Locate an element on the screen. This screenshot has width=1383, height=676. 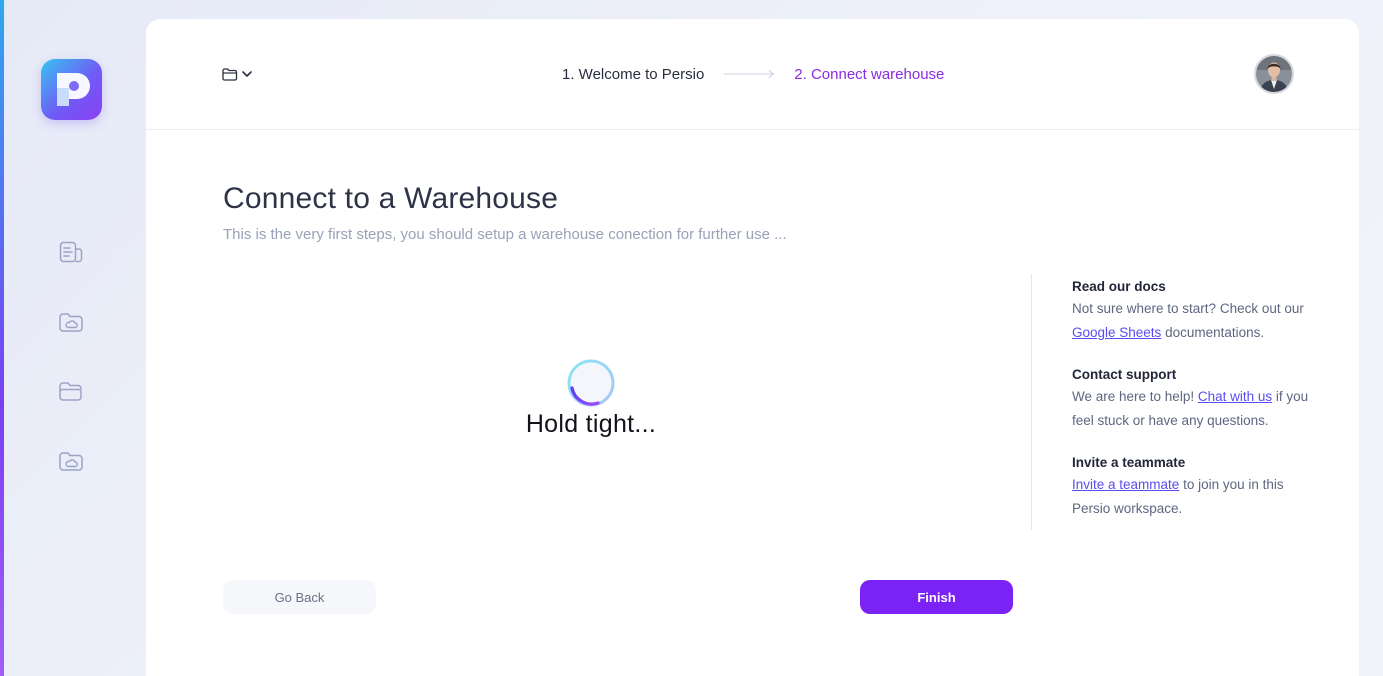
folder-icon is located at coordinates (230, 74).